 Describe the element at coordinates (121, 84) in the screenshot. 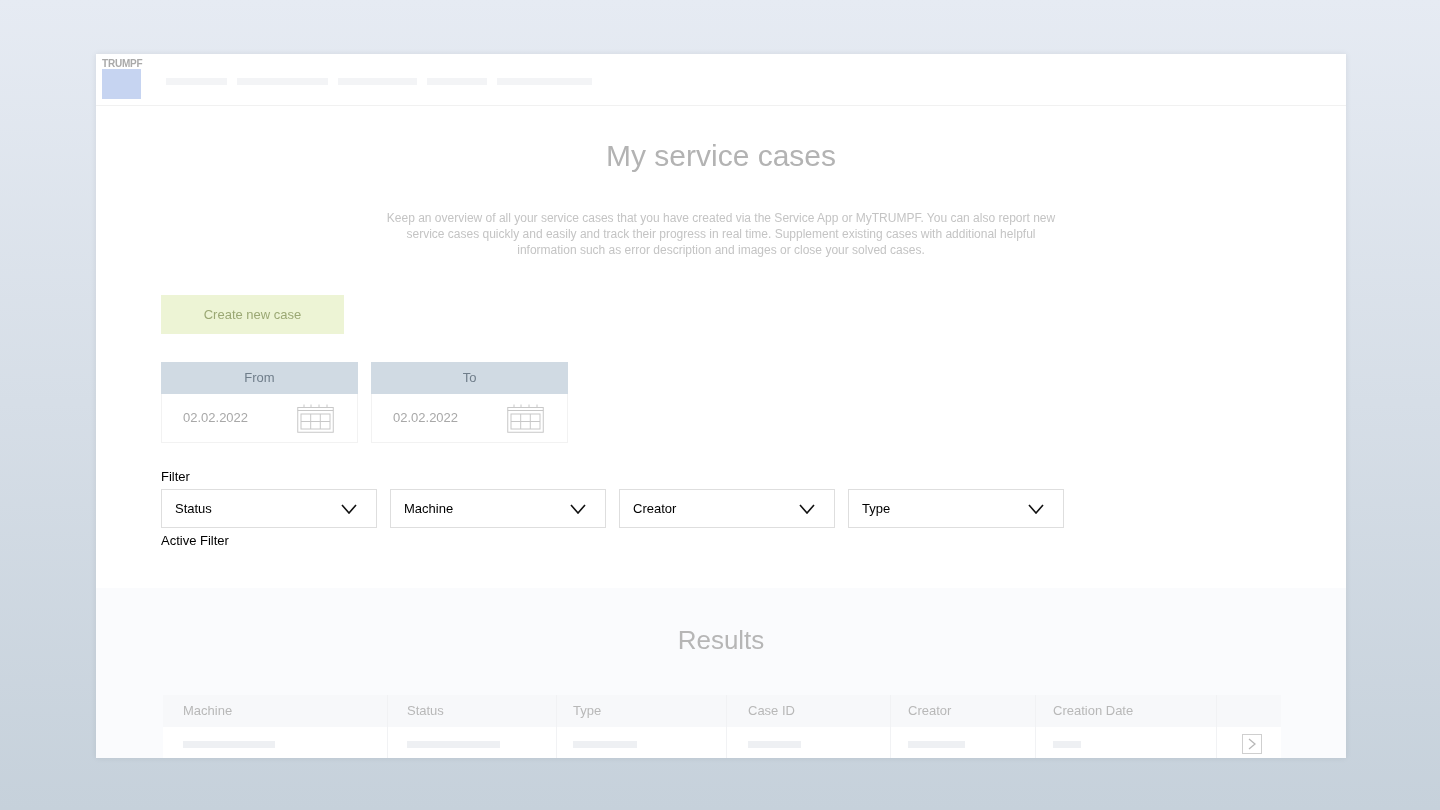

I see `image-placeholder` at that location.